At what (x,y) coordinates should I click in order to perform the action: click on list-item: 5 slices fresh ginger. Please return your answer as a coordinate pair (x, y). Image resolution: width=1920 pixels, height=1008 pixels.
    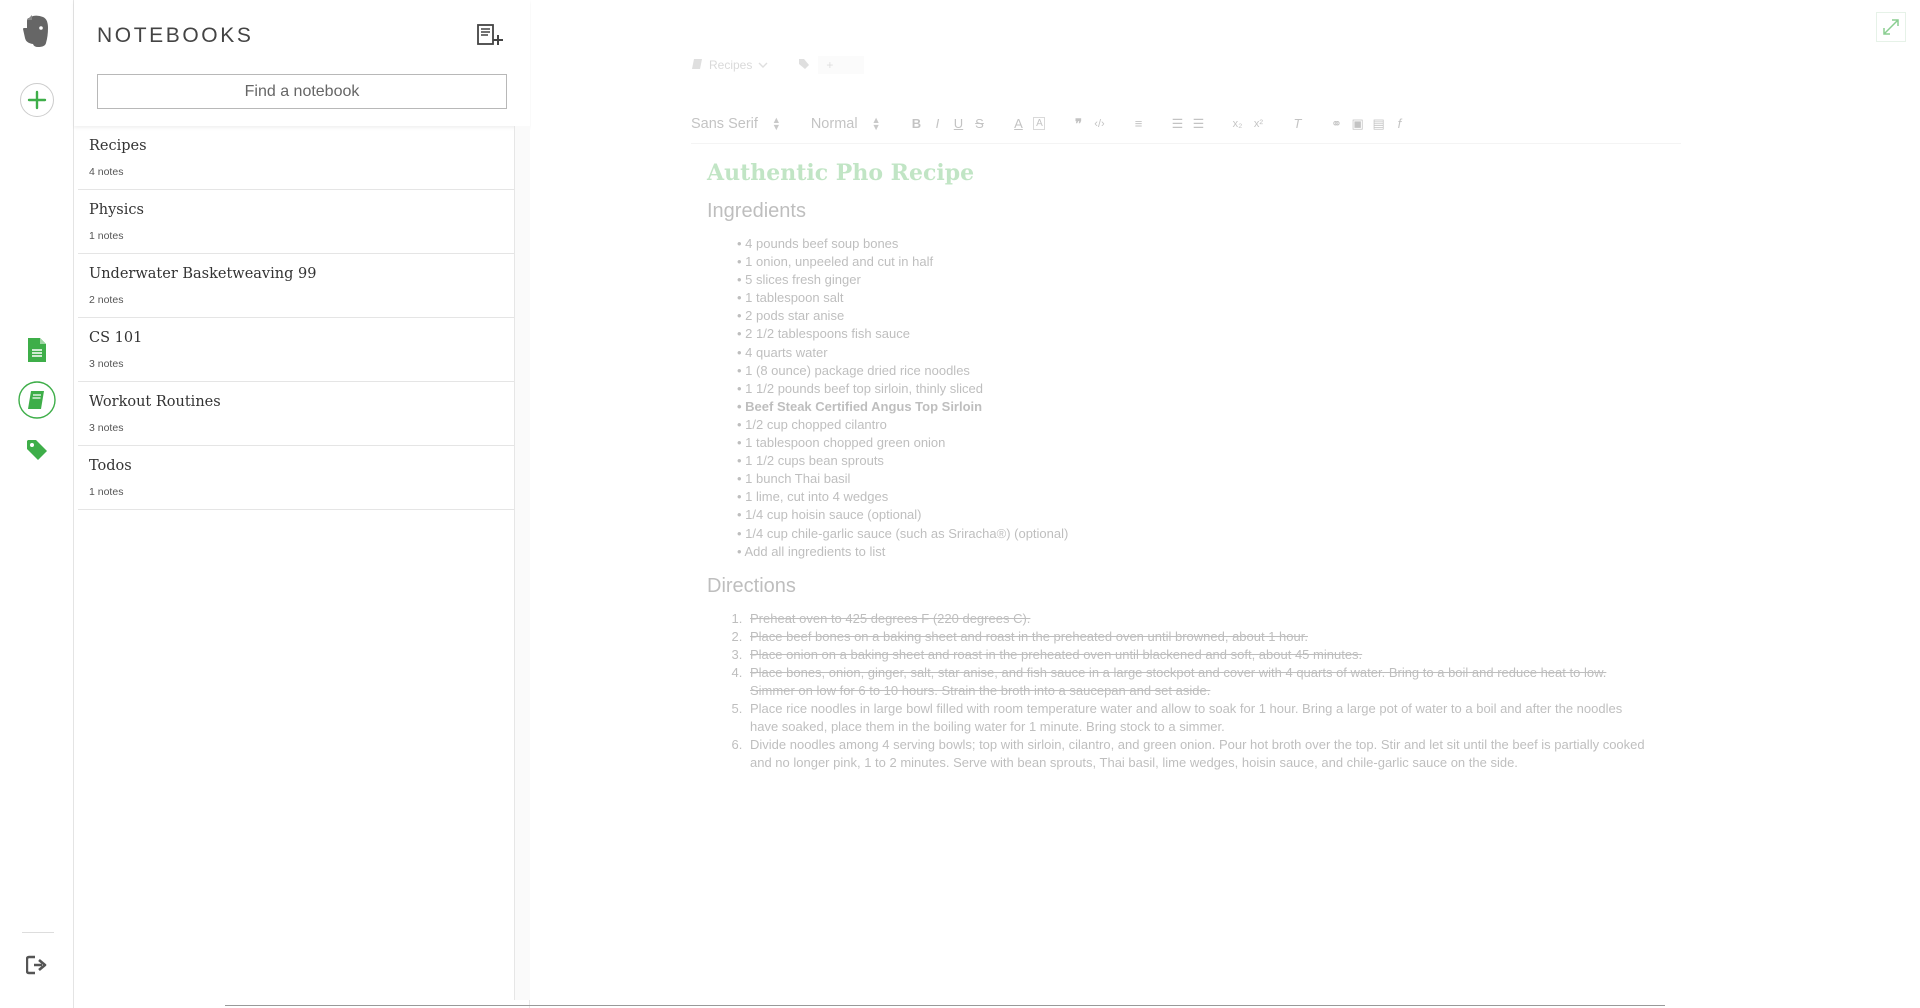
    Looking at the image, I should click on (1192, 280).